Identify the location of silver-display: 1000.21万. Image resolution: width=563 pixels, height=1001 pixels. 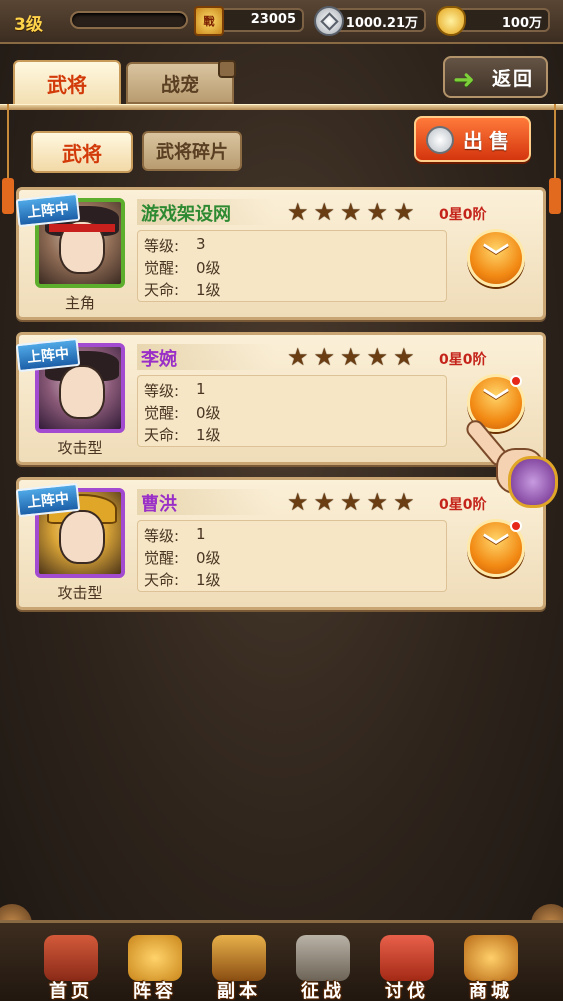
(370, 21).